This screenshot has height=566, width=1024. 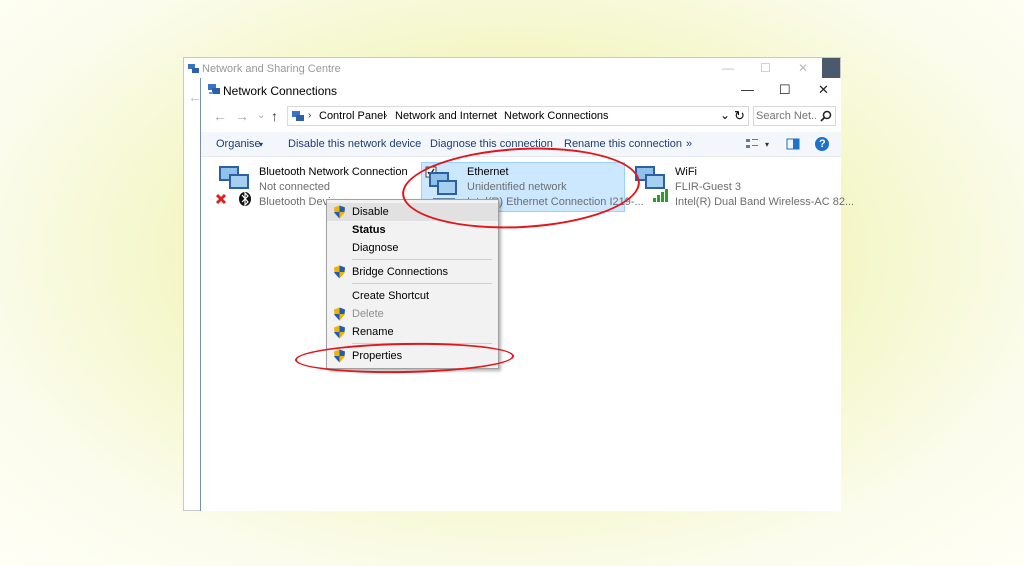 I want to click on control-panel-icon, so click(x=298, y=116).